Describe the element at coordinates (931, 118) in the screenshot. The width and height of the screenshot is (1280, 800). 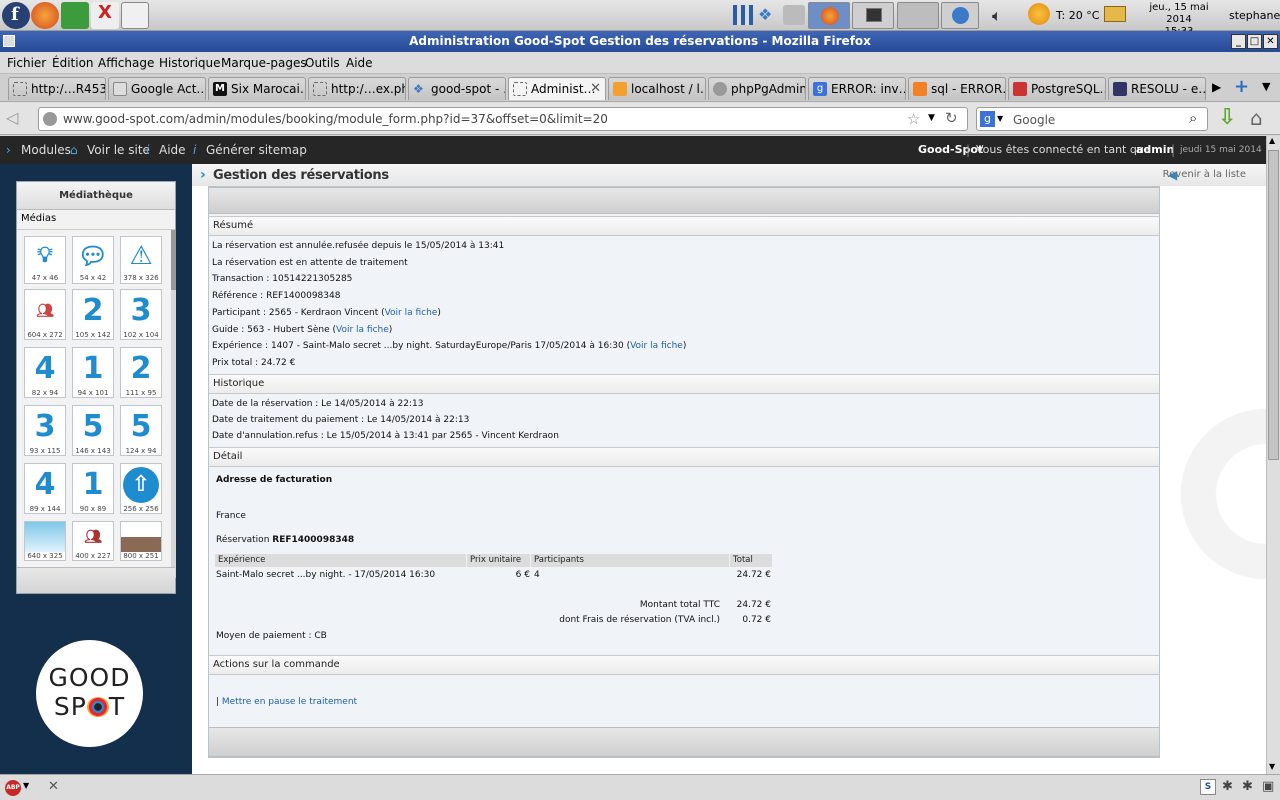
I see `history-dropdown-icon: ▼` at that location.